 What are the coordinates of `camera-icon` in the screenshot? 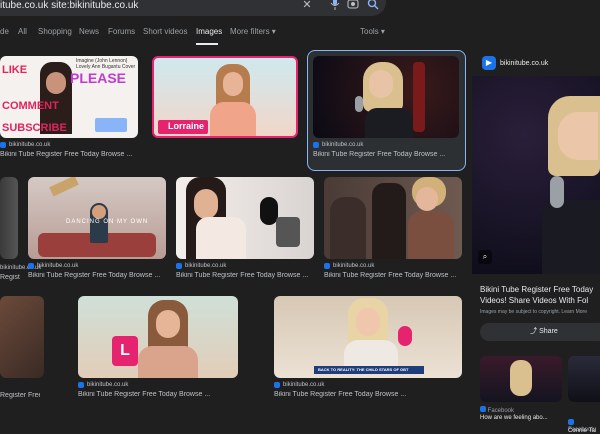 It's located at (353, 6).